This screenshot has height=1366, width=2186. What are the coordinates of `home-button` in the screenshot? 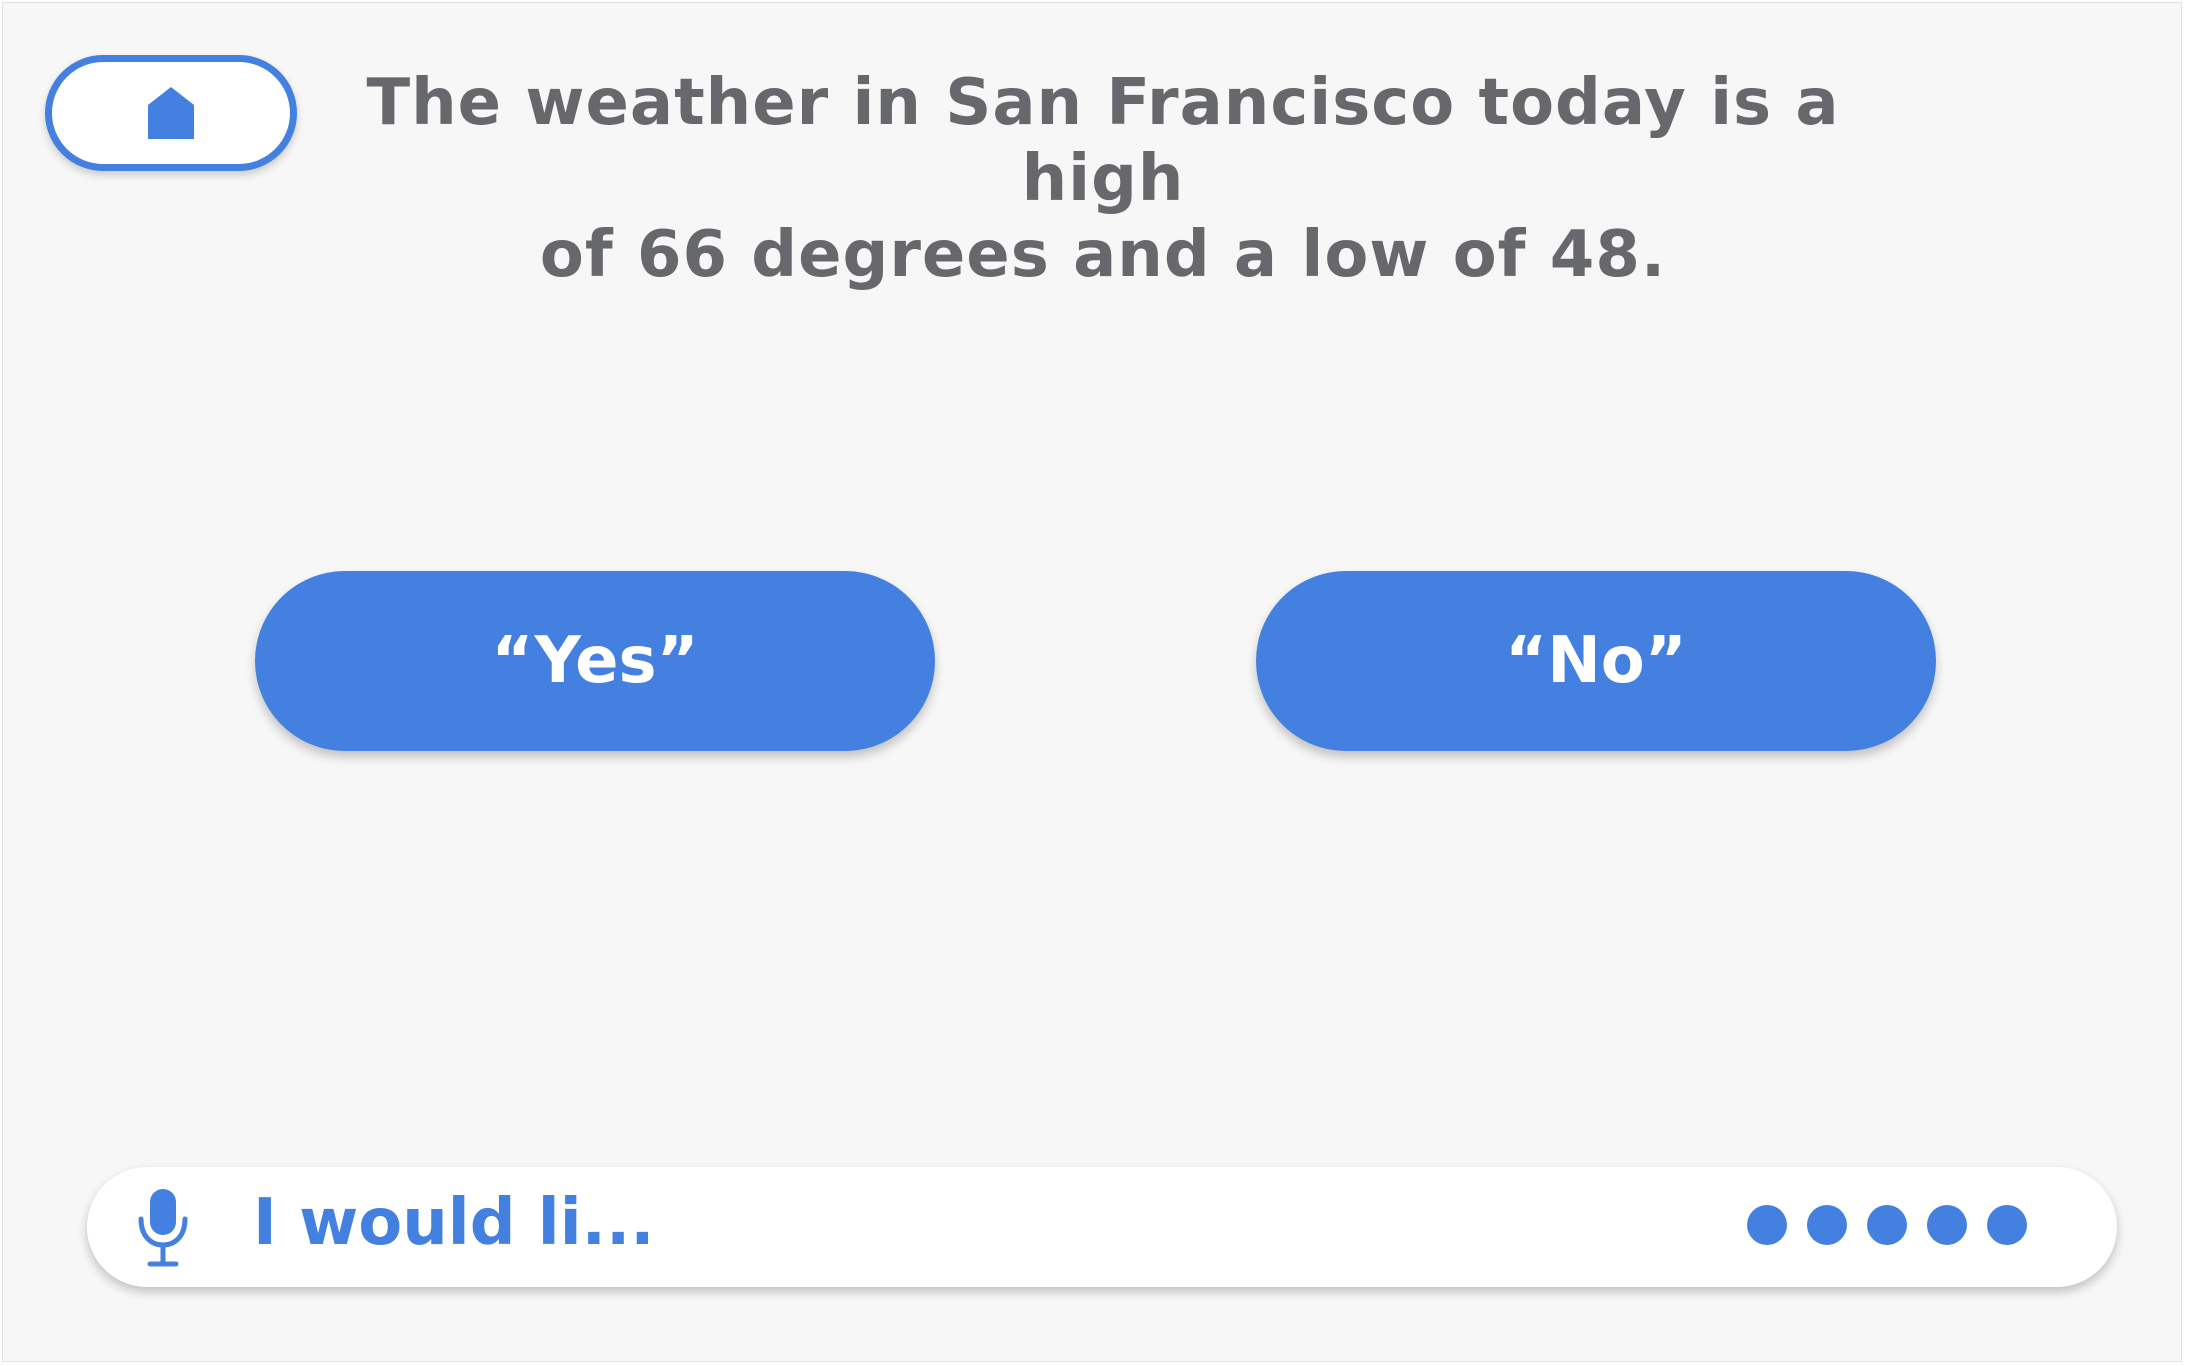 It's located at (171, 113).